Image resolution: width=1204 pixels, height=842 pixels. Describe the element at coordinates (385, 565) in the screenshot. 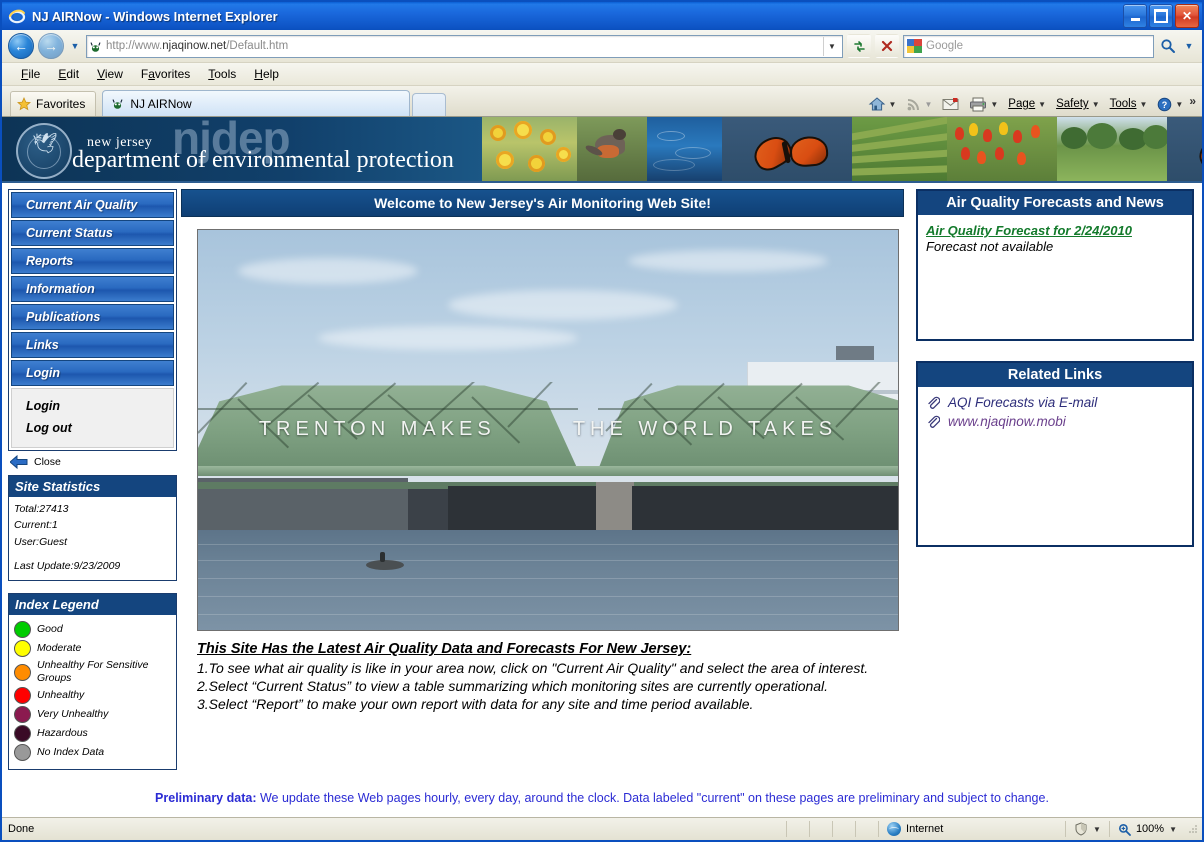

I see `photo-goose` at that location.